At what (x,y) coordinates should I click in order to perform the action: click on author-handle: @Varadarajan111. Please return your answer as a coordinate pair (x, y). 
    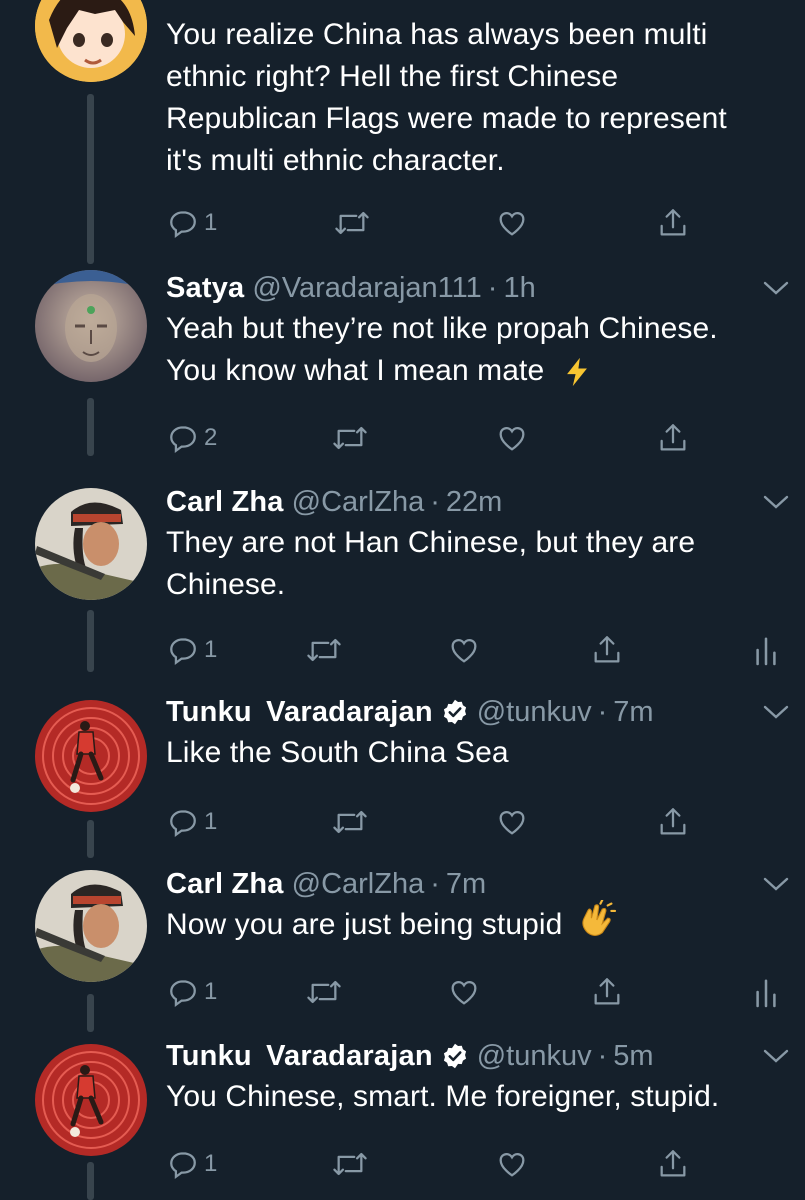
    Looking at the image, I should click on (366, 288).